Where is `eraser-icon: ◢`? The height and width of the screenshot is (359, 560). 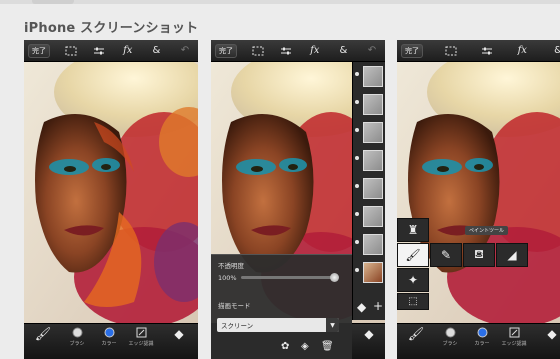 eraser-icon: ◢ is located at coordinates (512, 255).